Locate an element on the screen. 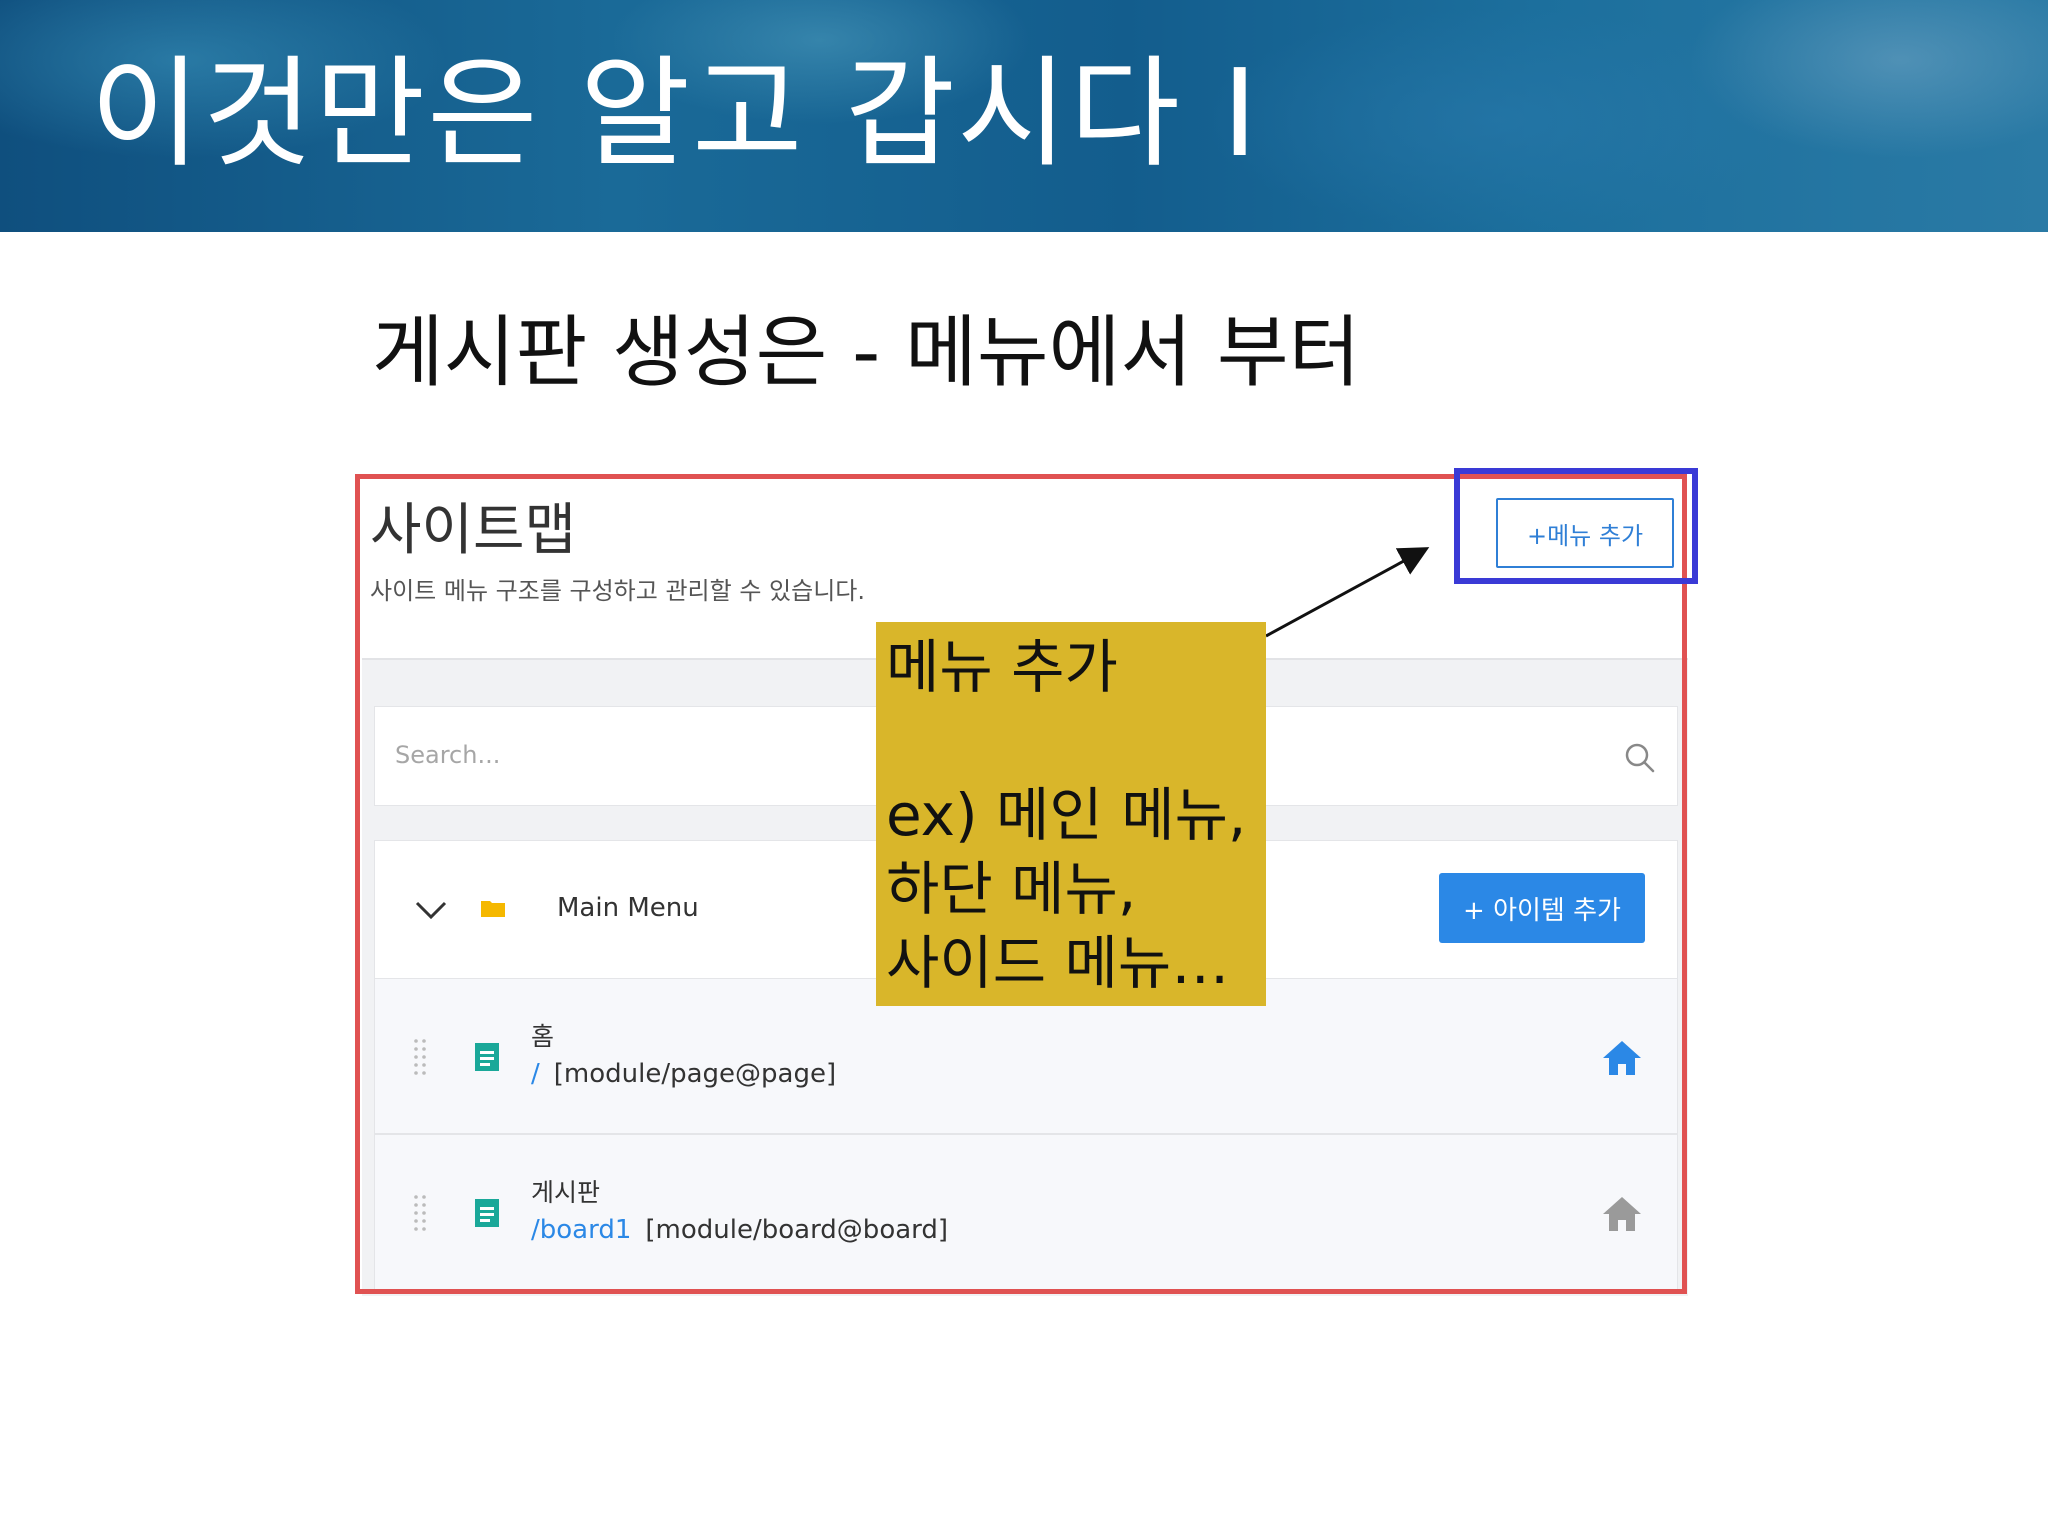 The width and height of the screenshot is (2048, 1536). chevron-down-icon is located at coordinates (431, 910).